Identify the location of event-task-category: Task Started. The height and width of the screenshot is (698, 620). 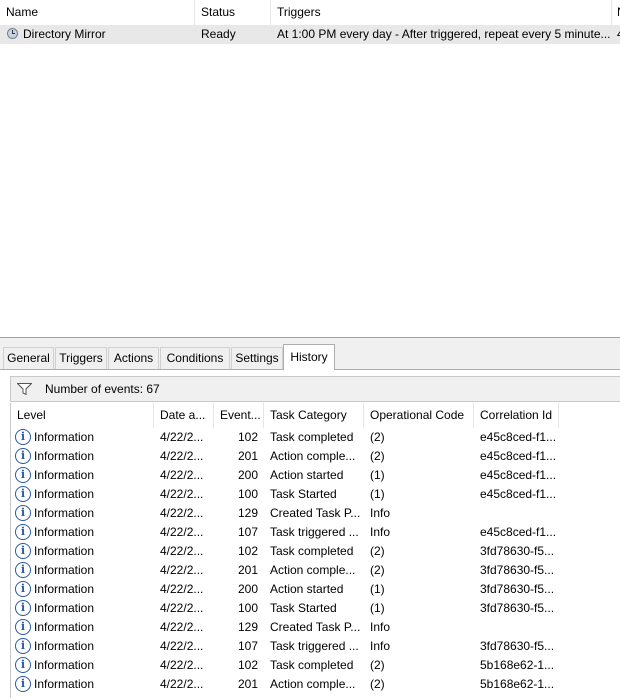
(303, 608).